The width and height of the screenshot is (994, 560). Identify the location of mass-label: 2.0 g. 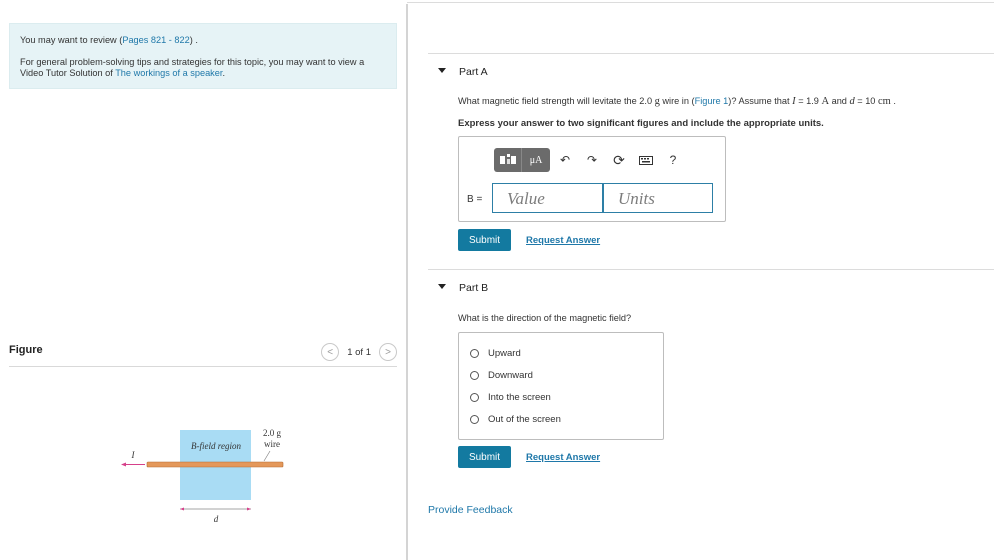
(272, 433).